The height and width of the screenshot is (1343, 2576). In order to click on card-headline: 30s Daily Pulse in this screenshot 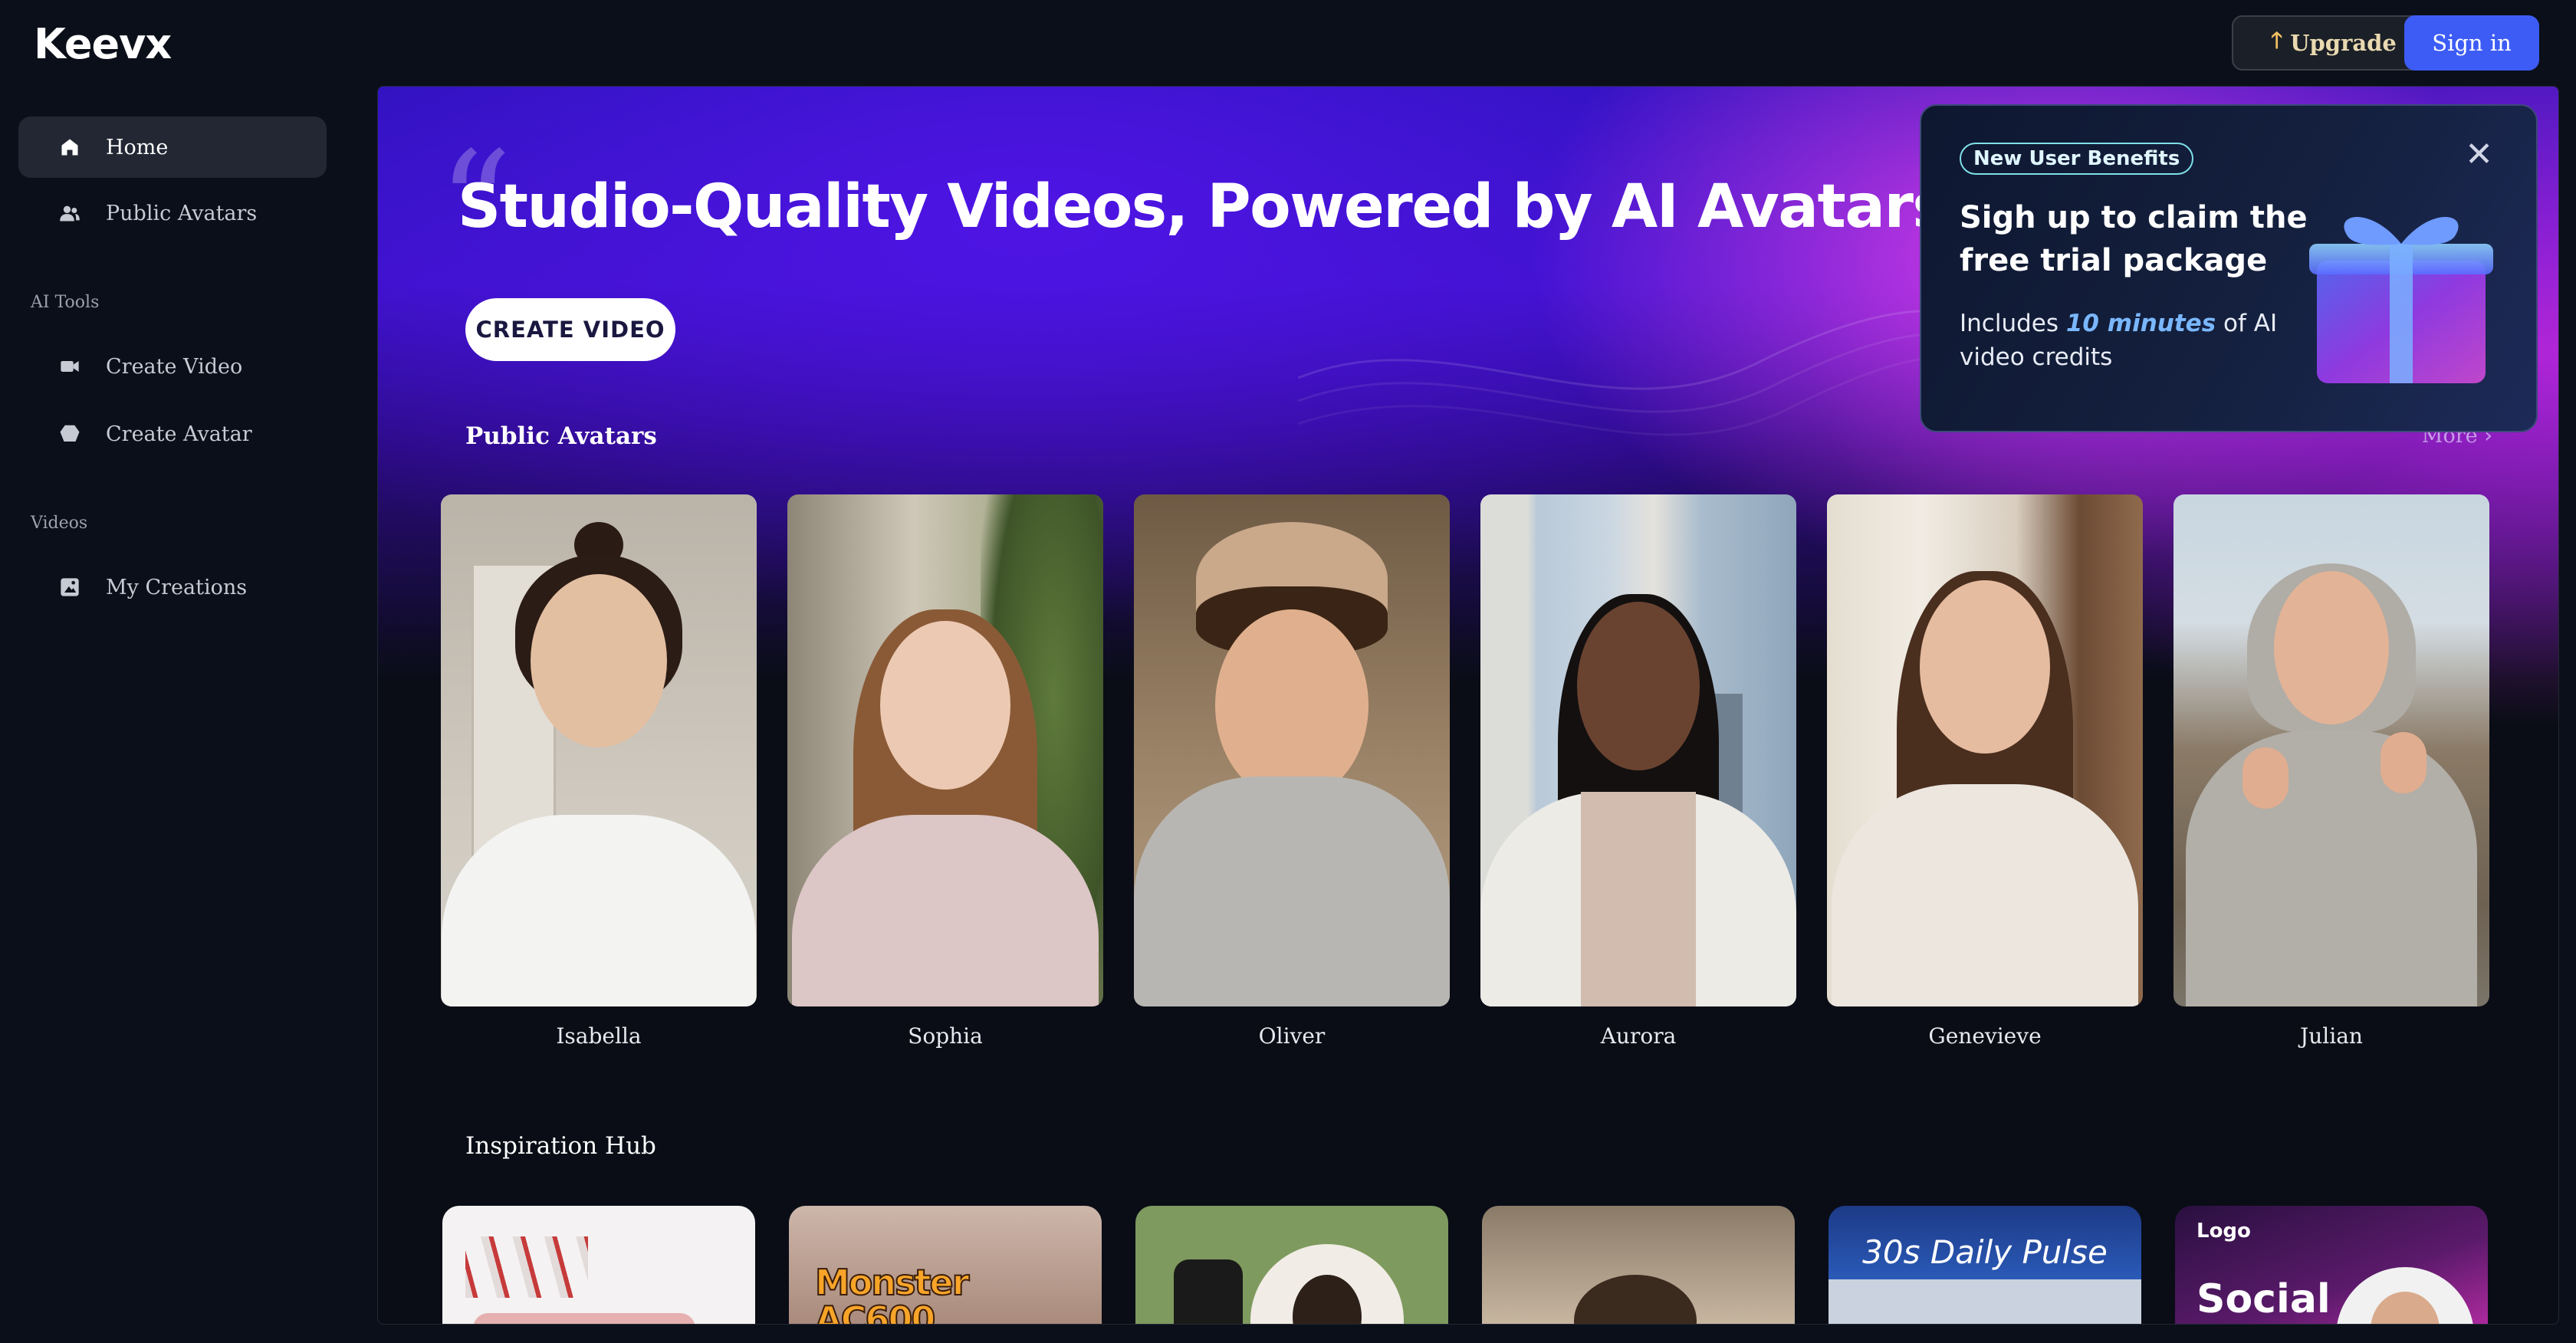, I will do `click(1985, 1252)`.